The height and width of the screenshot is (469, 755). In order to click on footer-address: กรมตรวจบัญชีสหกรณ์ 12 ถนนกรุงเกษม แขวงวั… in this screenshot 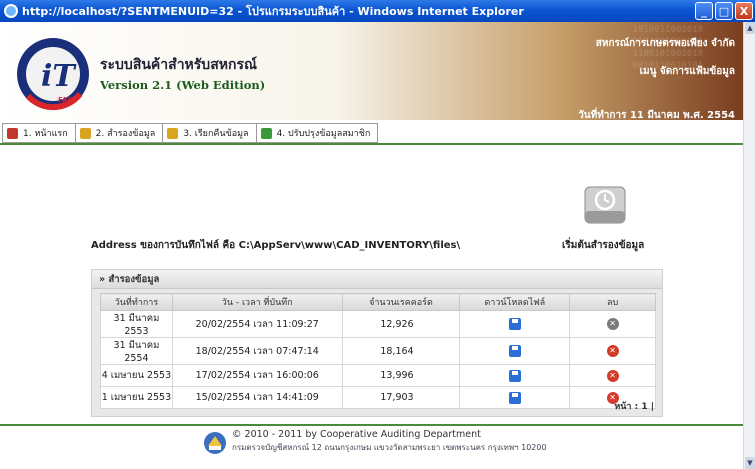, I will do `click(389, 447)`.